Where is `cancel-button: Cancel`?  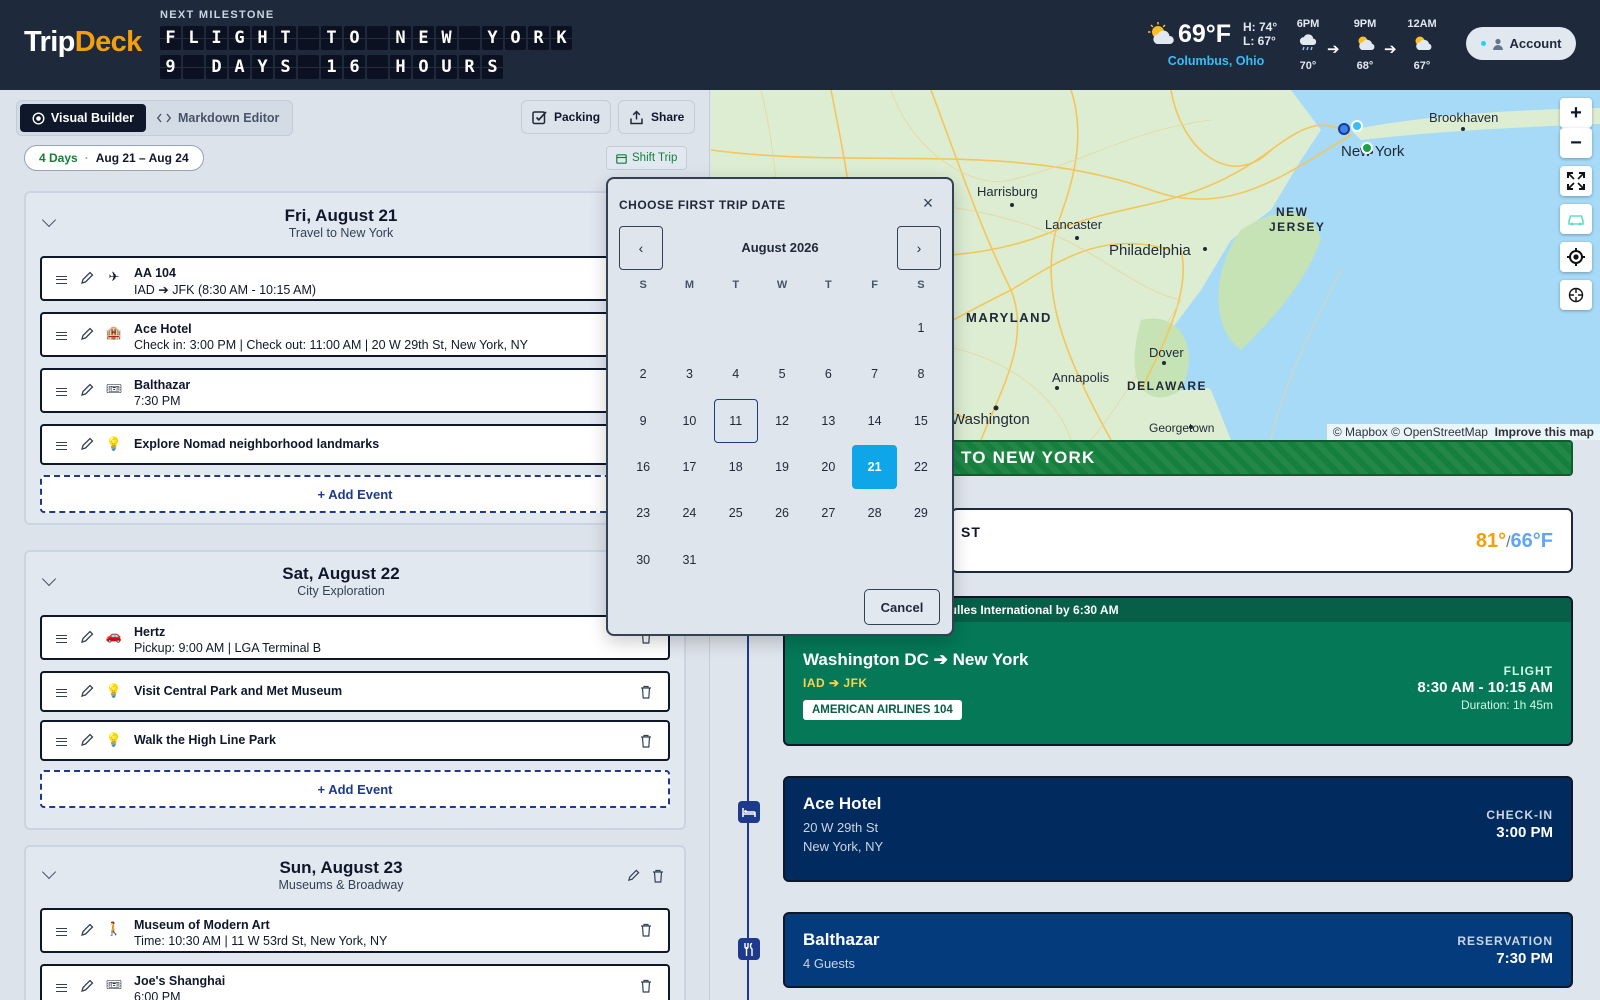 cancel-button: Cancel is located at coordinates (902, 607).